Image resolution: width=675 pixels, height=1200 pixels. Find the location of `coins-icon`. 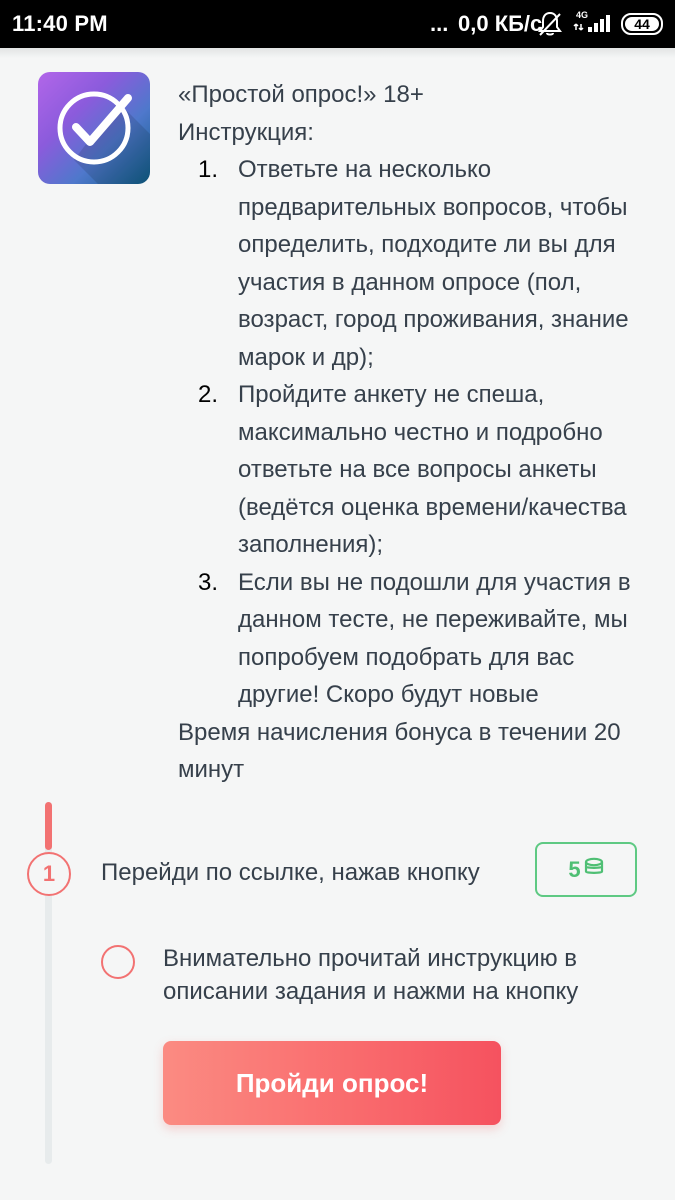

coins-icon is located at coordinates (594, 870).